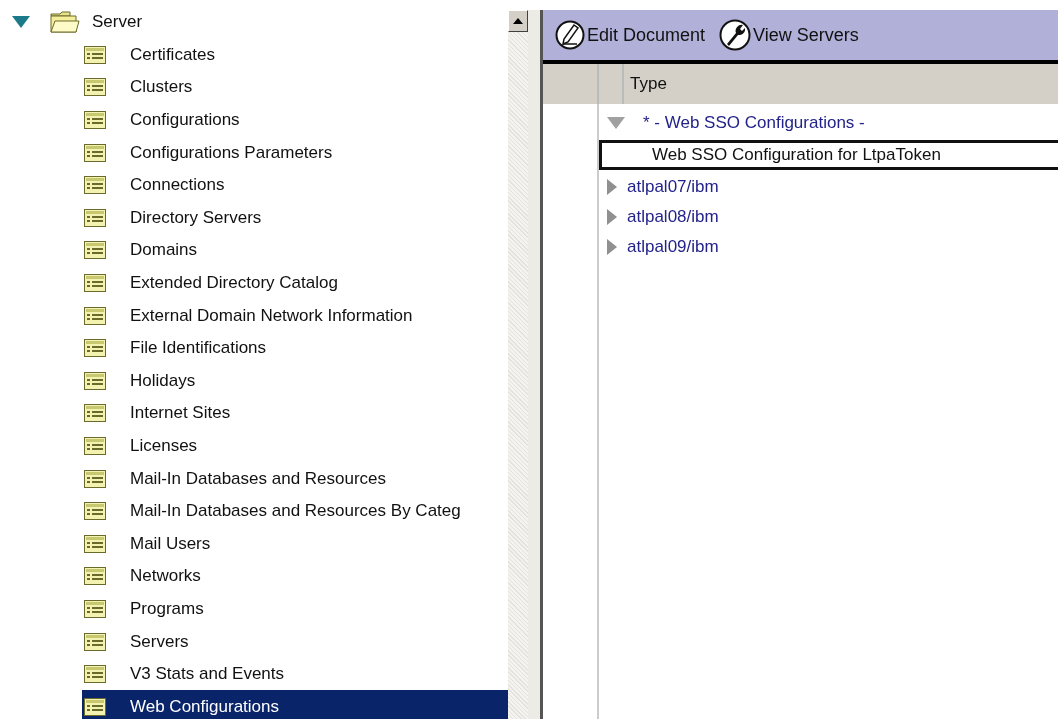  What do you see at coordinates (295, 511) in the screenshot?
I see `tree-item: Mail-In Databases and Resources By Categ` at bounding box center [295, 511].